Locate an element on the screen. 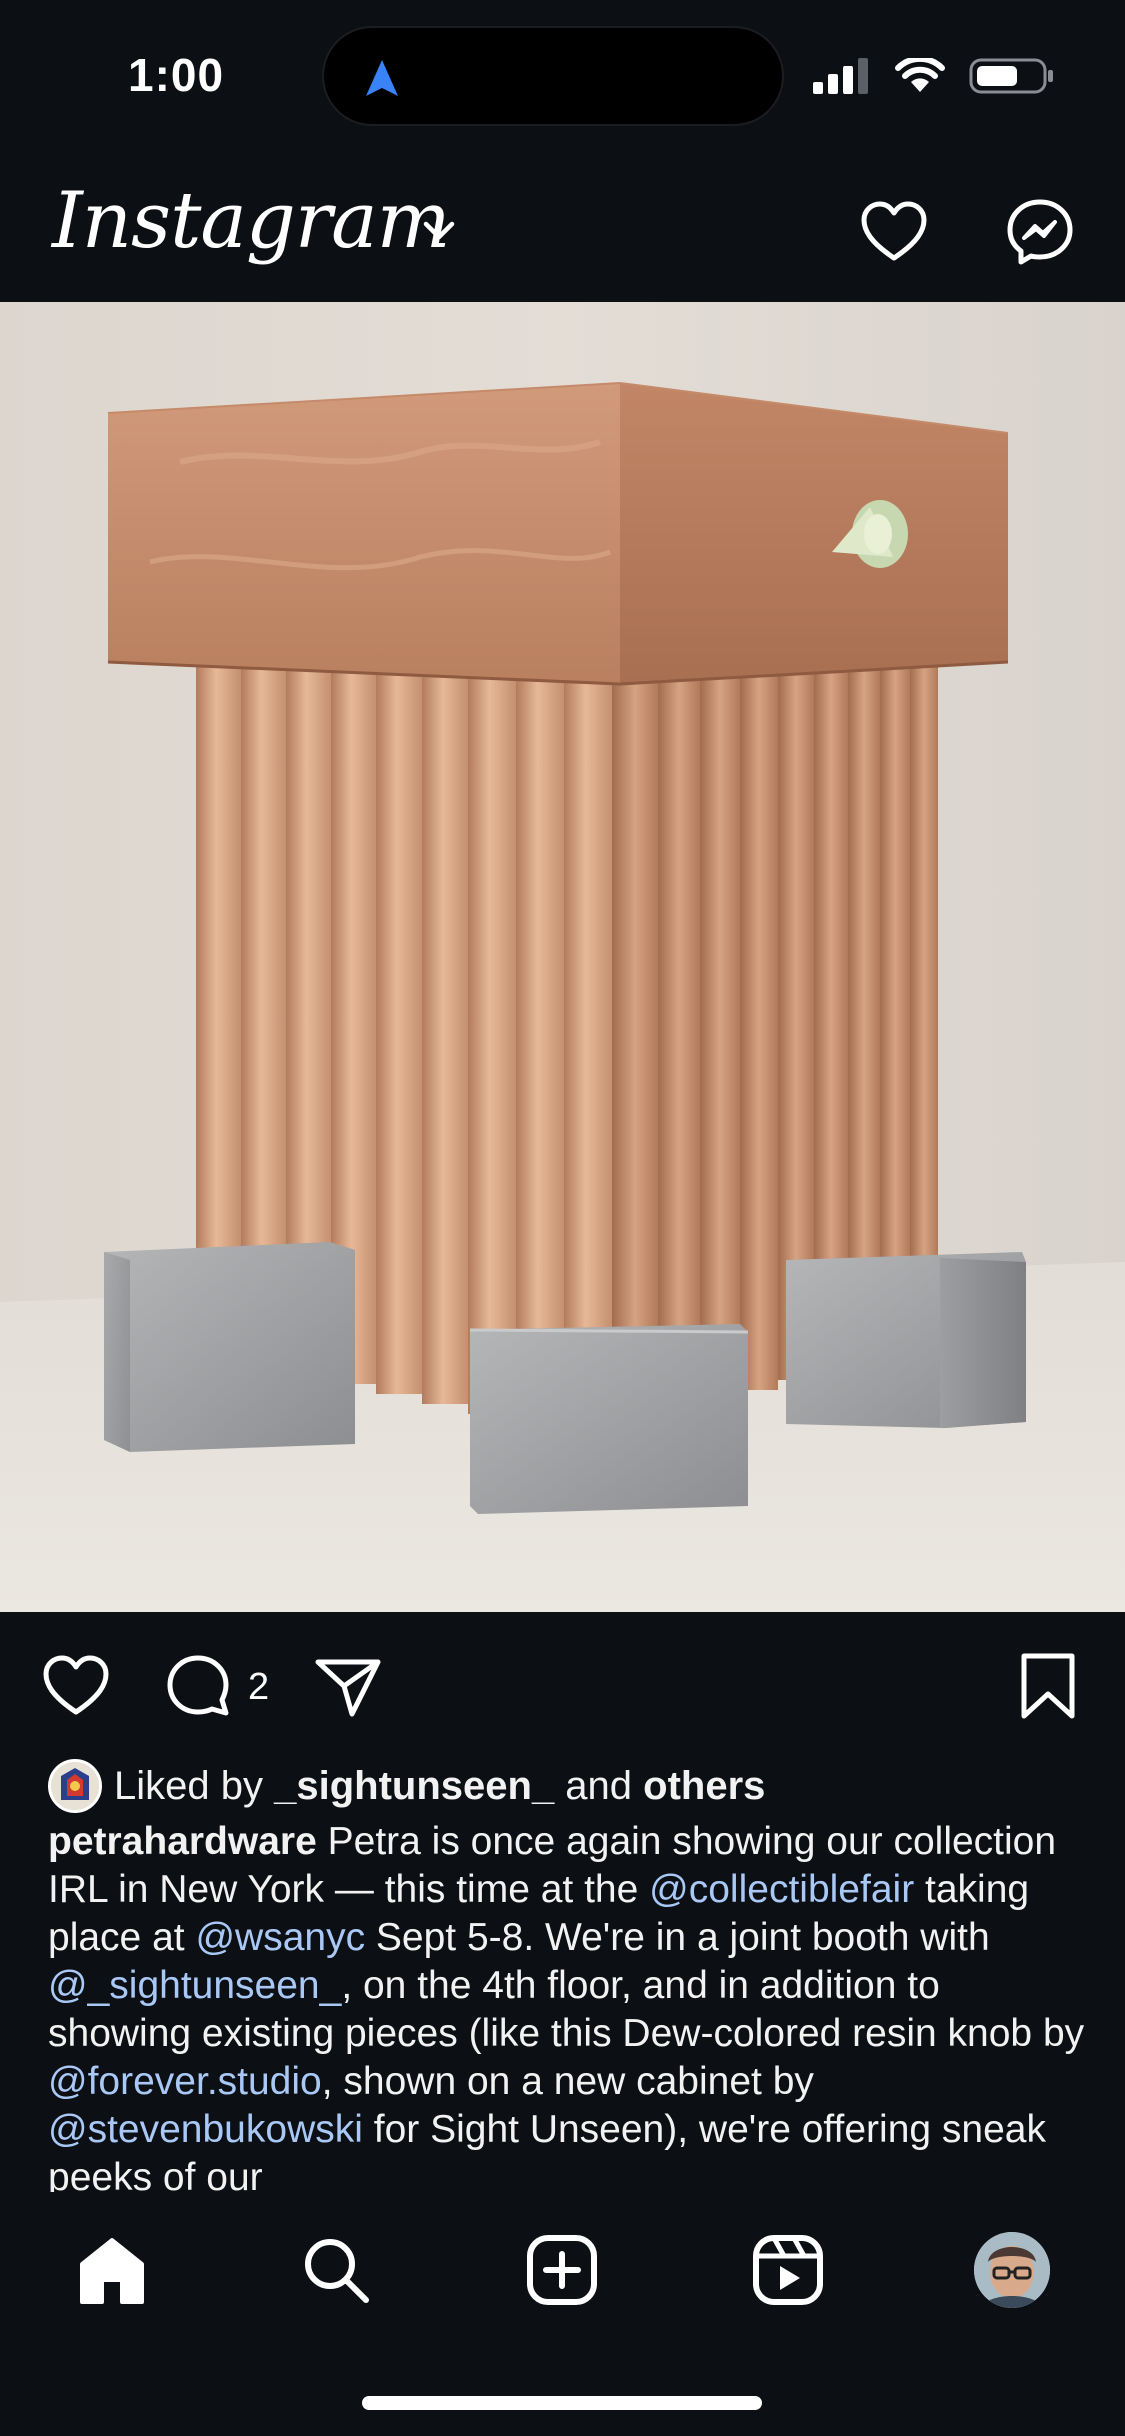  mention-link: @forever.studio is located at coordinates (185, 2081).